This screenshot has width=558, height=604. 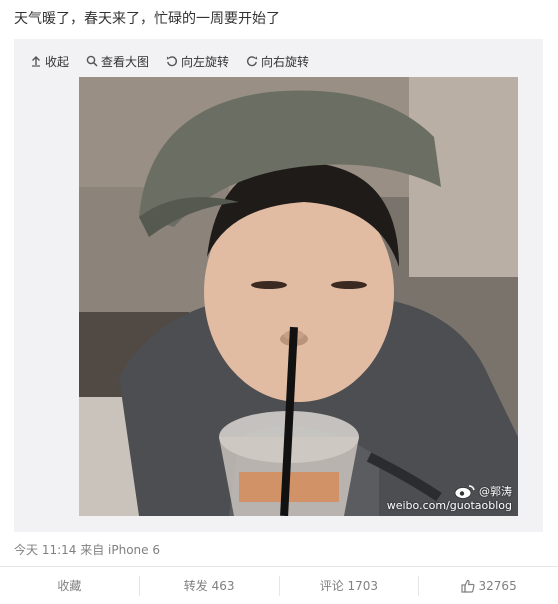 I want to click on rotate-left-button: 向左旋转, so click(x=197, y=61).